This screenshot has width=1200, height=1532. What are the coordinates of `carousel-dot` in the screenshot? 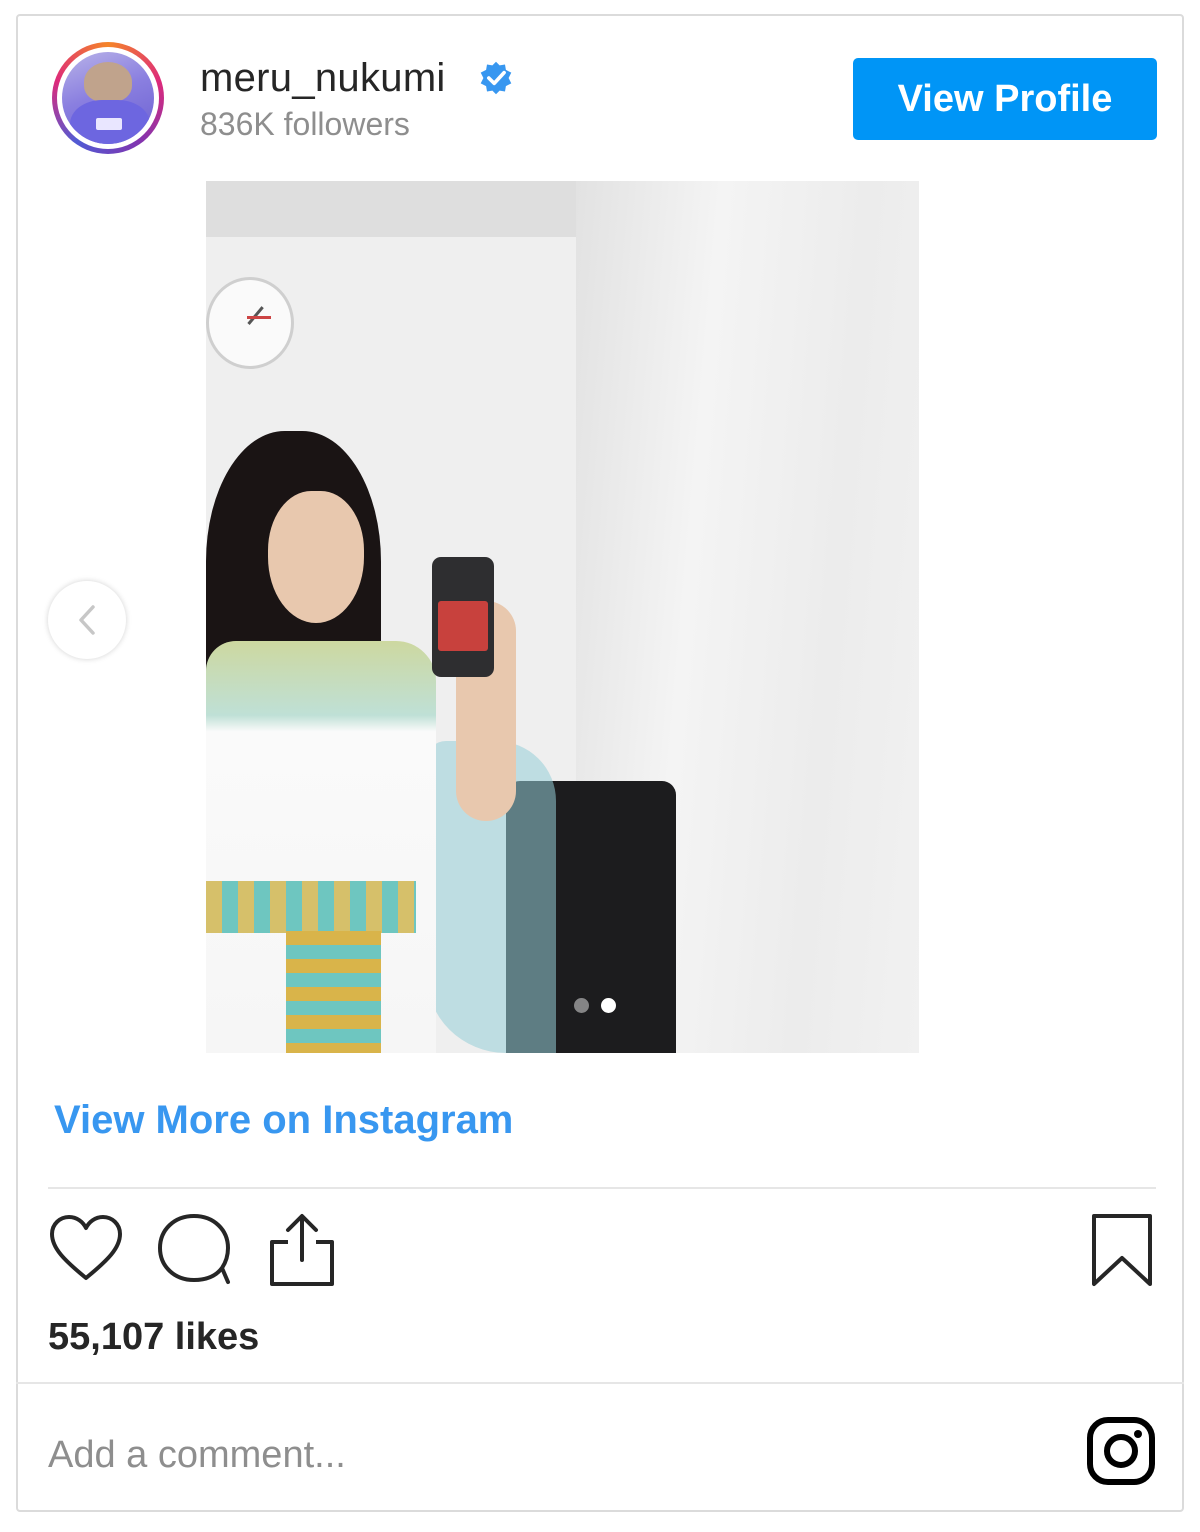 It's located at (581, 1005).